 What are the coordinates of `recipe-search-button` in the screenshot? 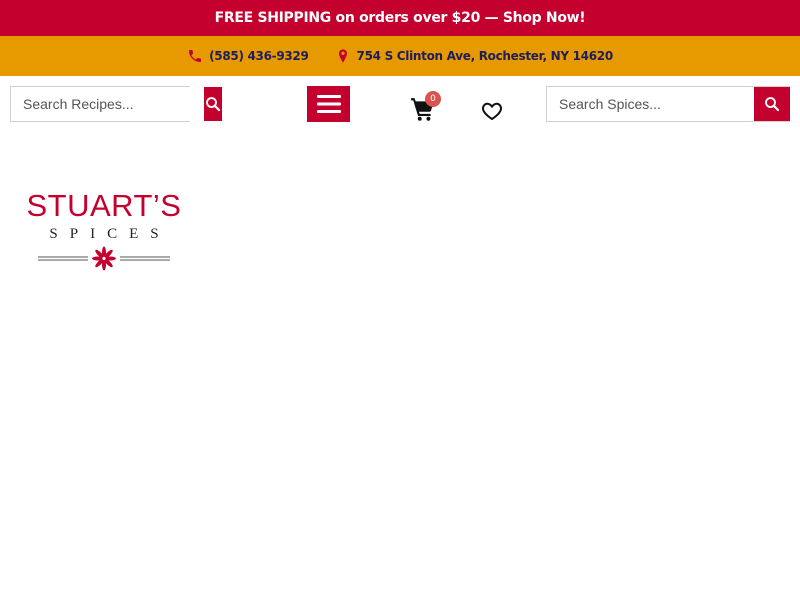 It's located at (213, 104).